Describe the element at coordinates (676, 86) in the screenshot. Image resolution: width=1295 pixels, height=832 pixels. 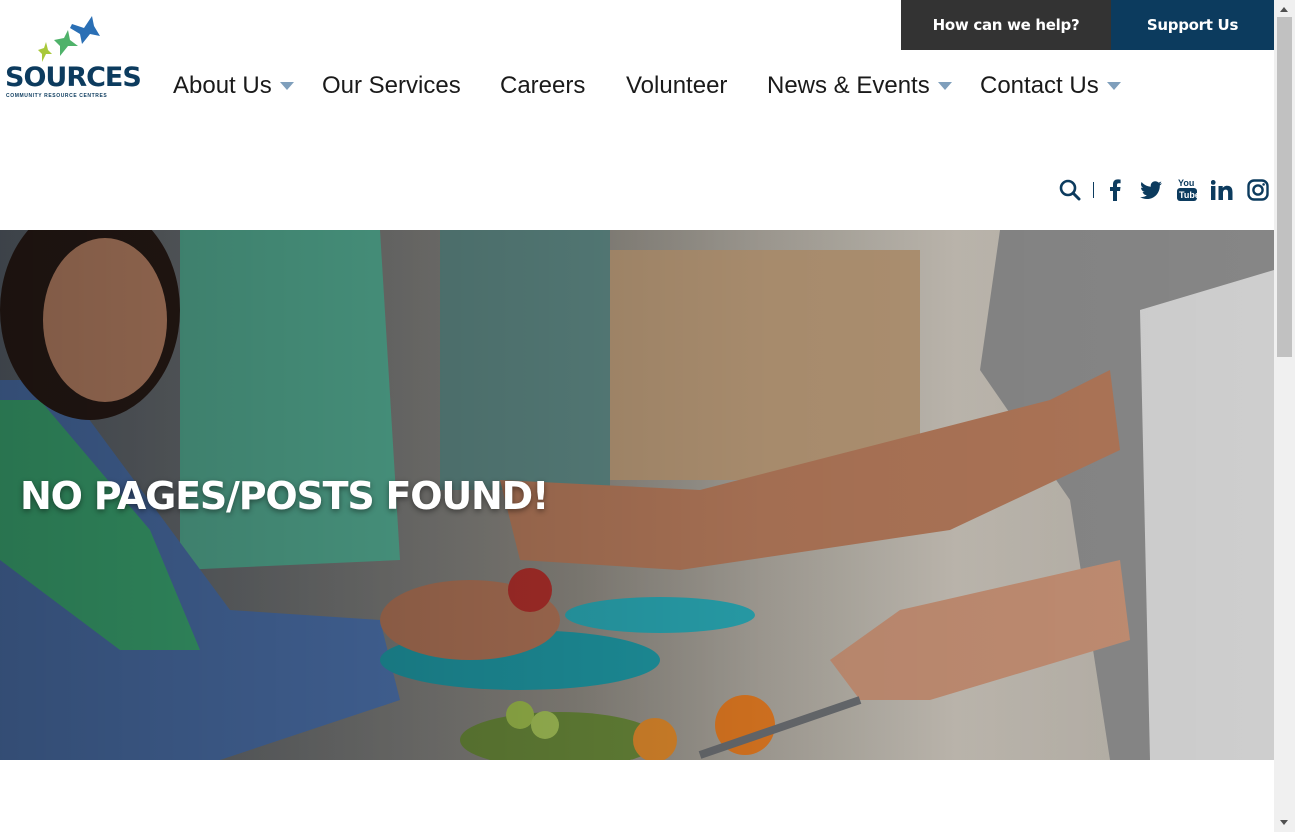
I see `nav-volunteer: Volunteer` at that location.